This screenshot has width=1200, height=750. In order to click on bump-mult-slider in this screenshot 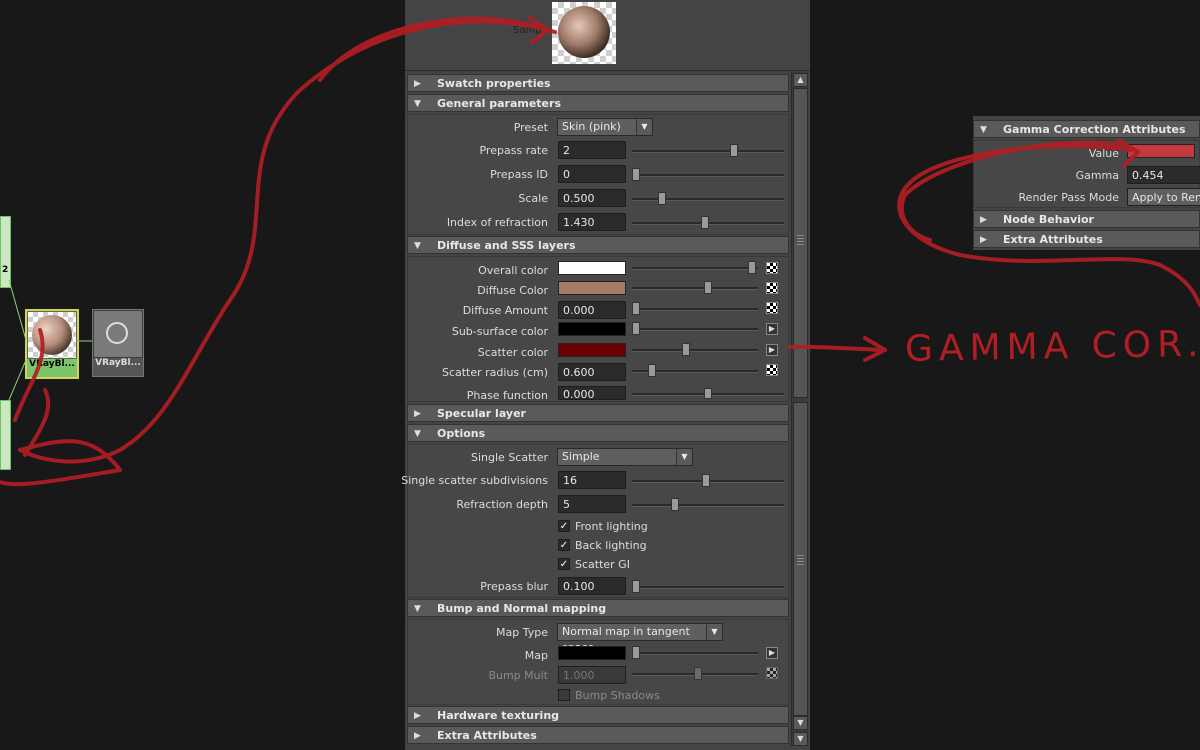, I will do `click(695, 673)`.